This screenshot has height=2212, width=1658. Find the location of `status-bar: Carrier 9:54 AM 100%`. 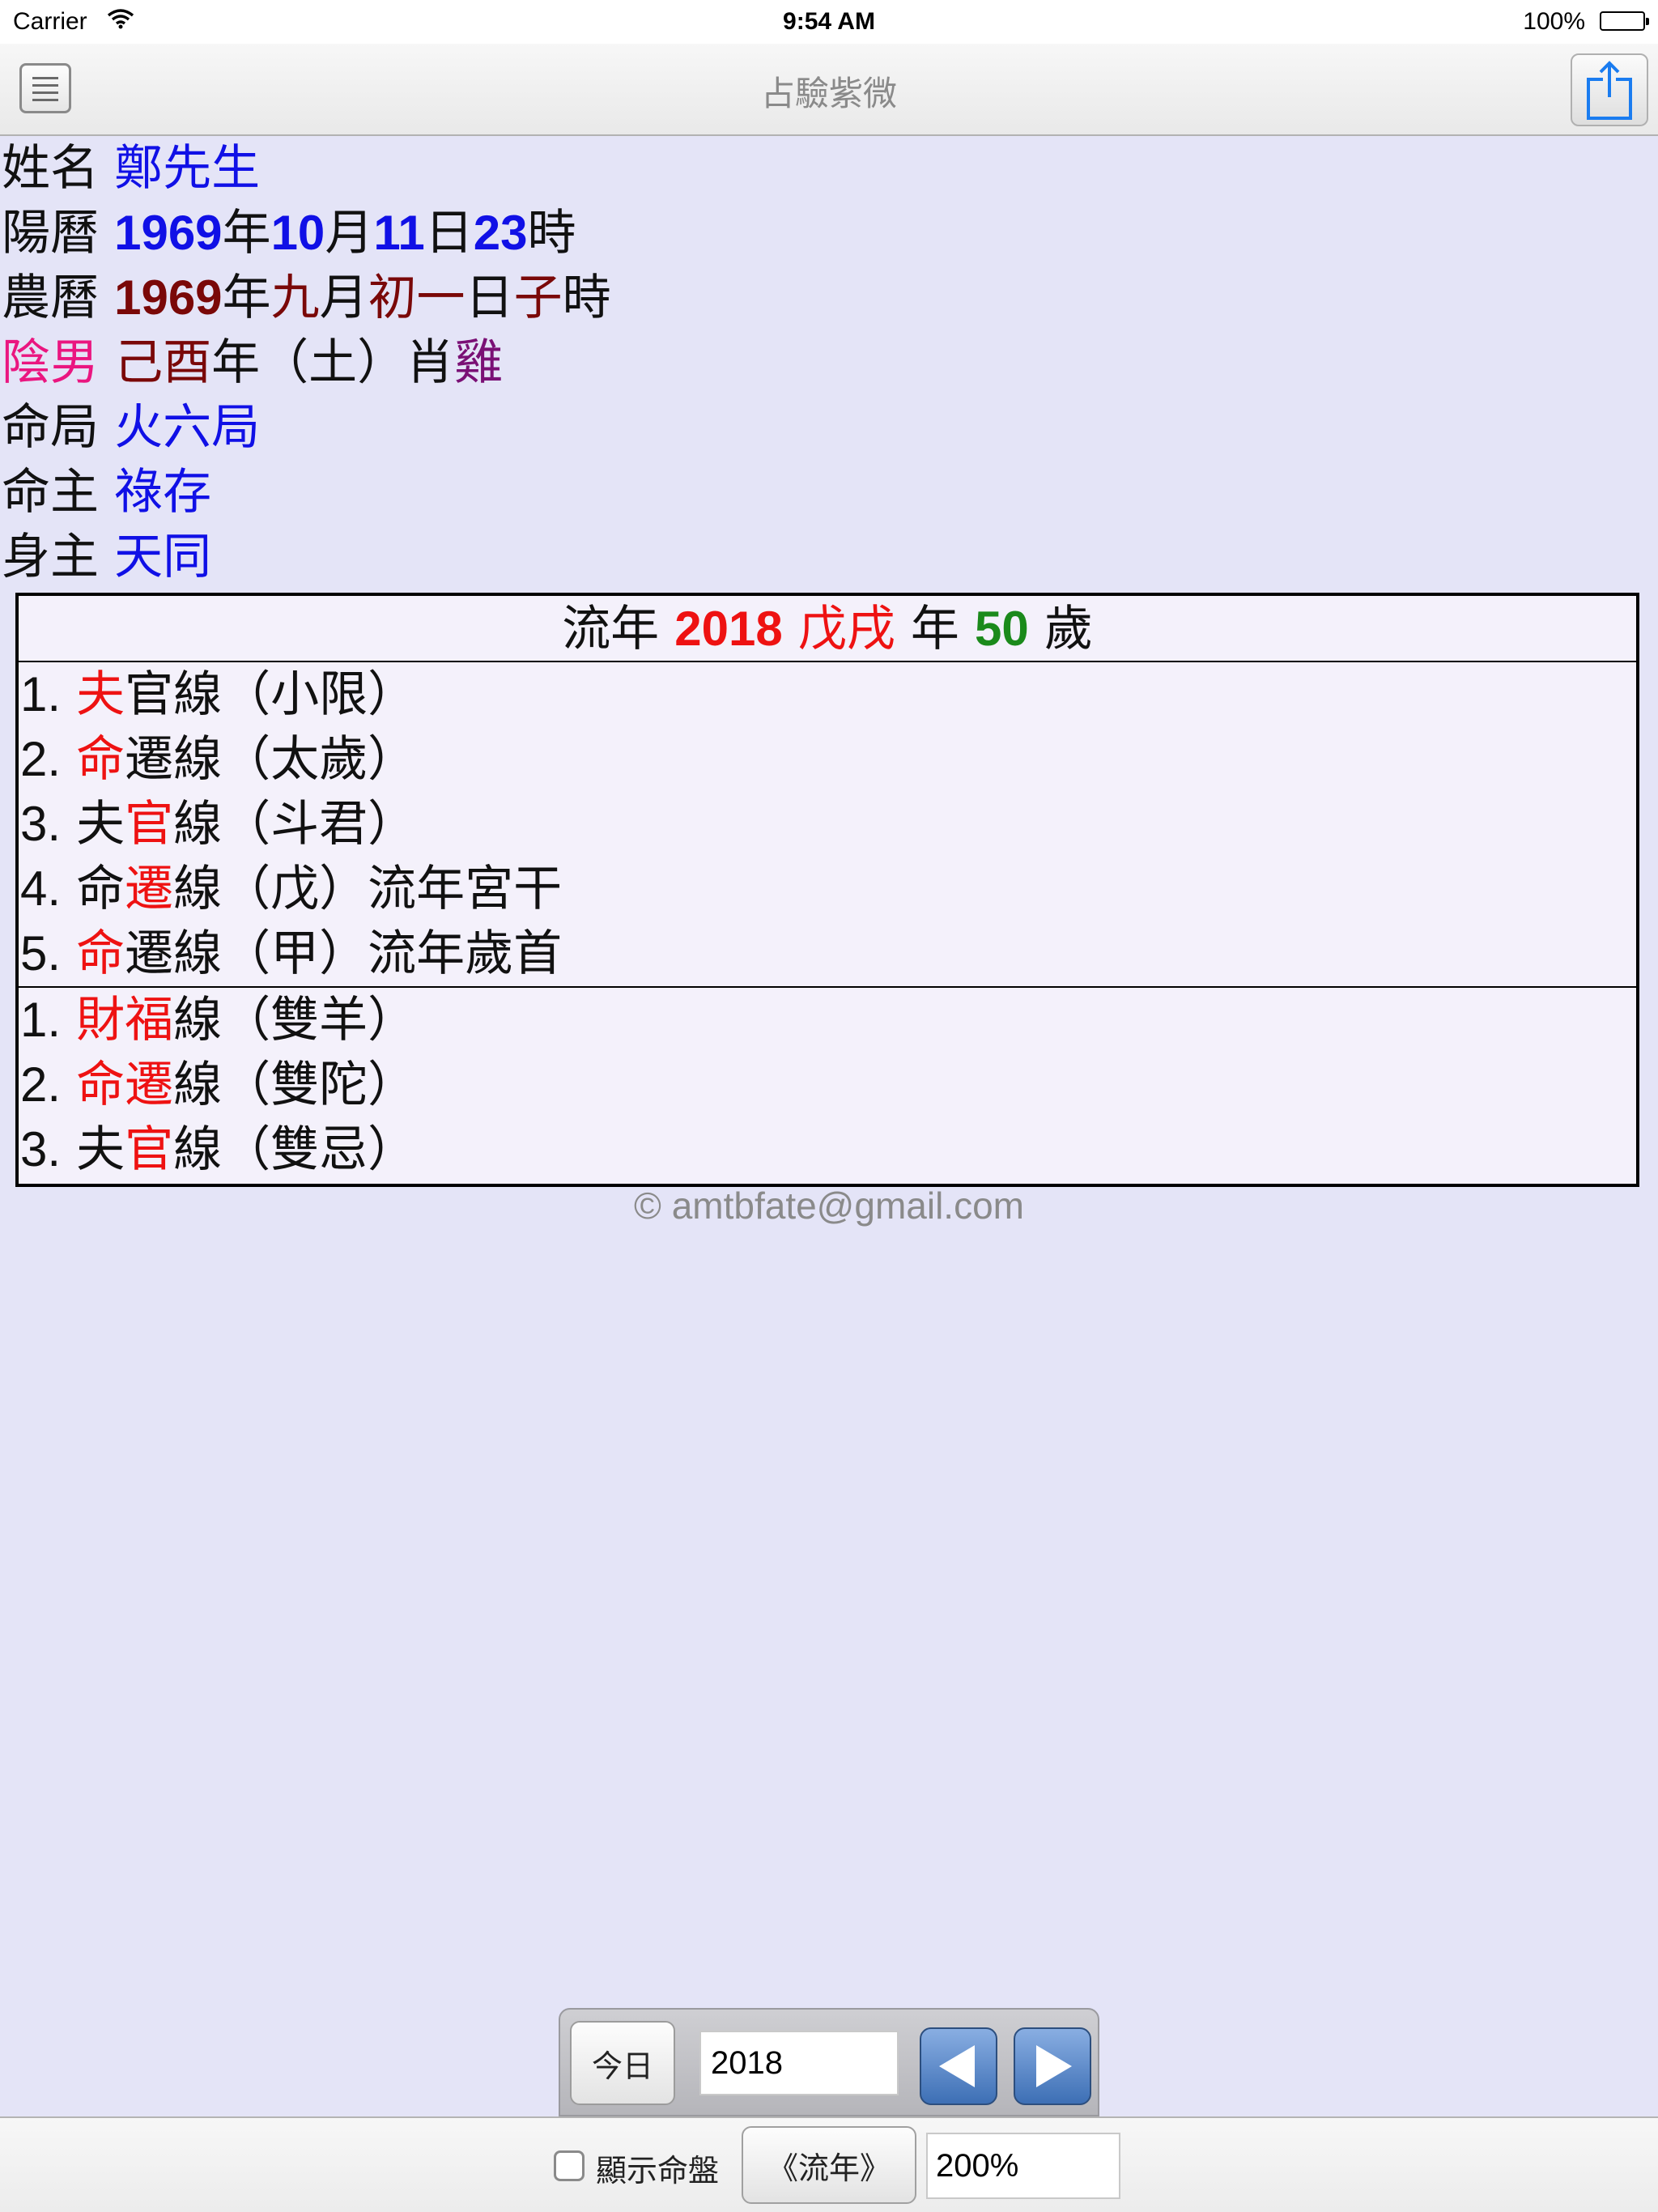

status-bar: Carrier 9:54 AM 100% is located at coordinates (829, 22).